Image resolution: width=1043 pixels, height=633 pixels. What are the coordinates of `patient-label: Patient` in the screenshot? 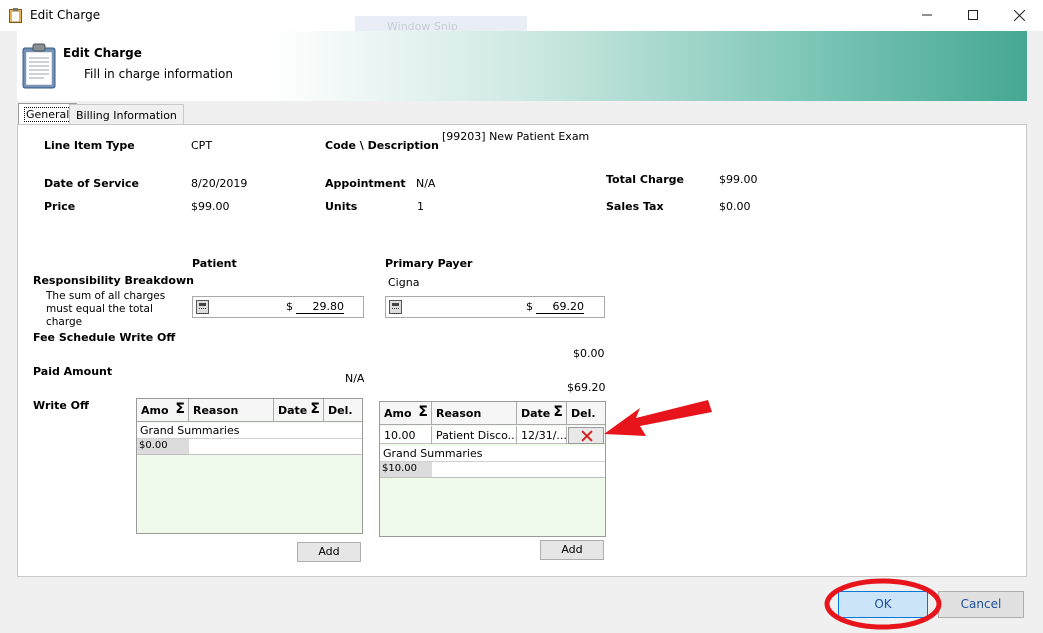 It's located at (214, 263).